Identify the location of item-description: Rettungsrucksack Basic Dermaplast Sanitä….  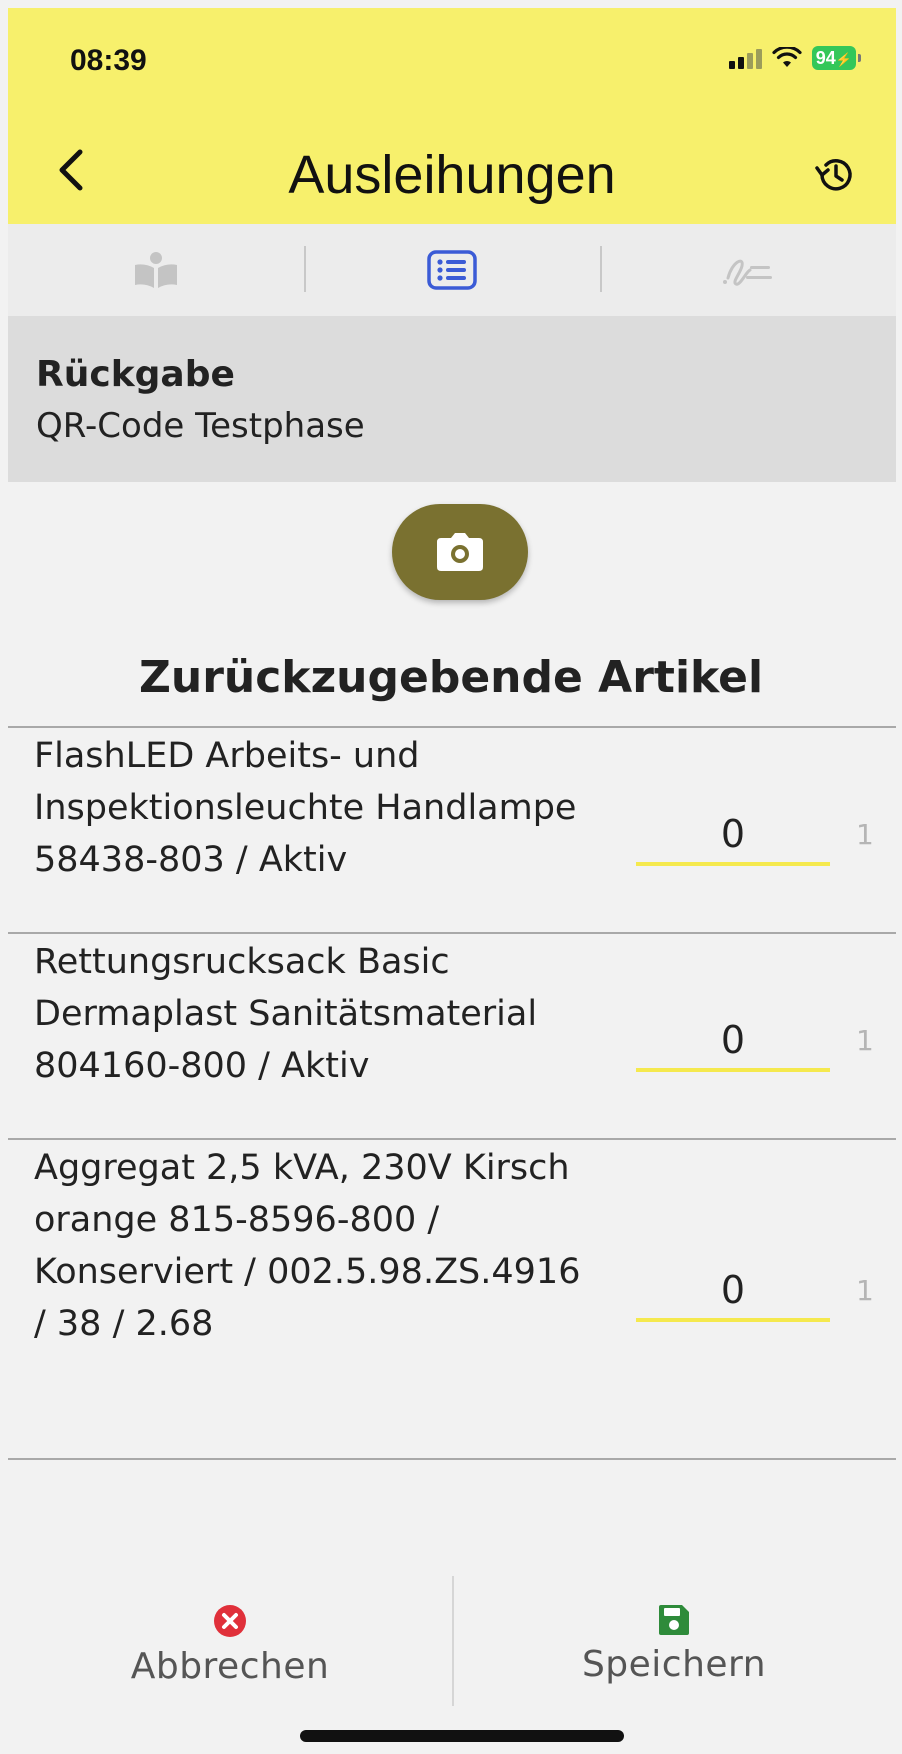
(286, 1014).